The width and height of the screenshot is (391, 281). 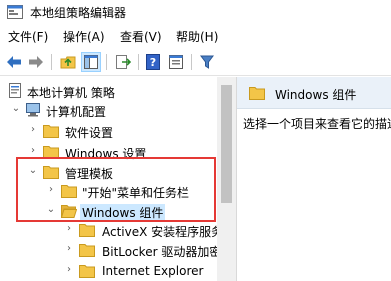 What do you see at coordinates (71, 93) in the screenshot?
I see `tree-label-root: 本地计算机 策略` at bounding box center [71, 93].